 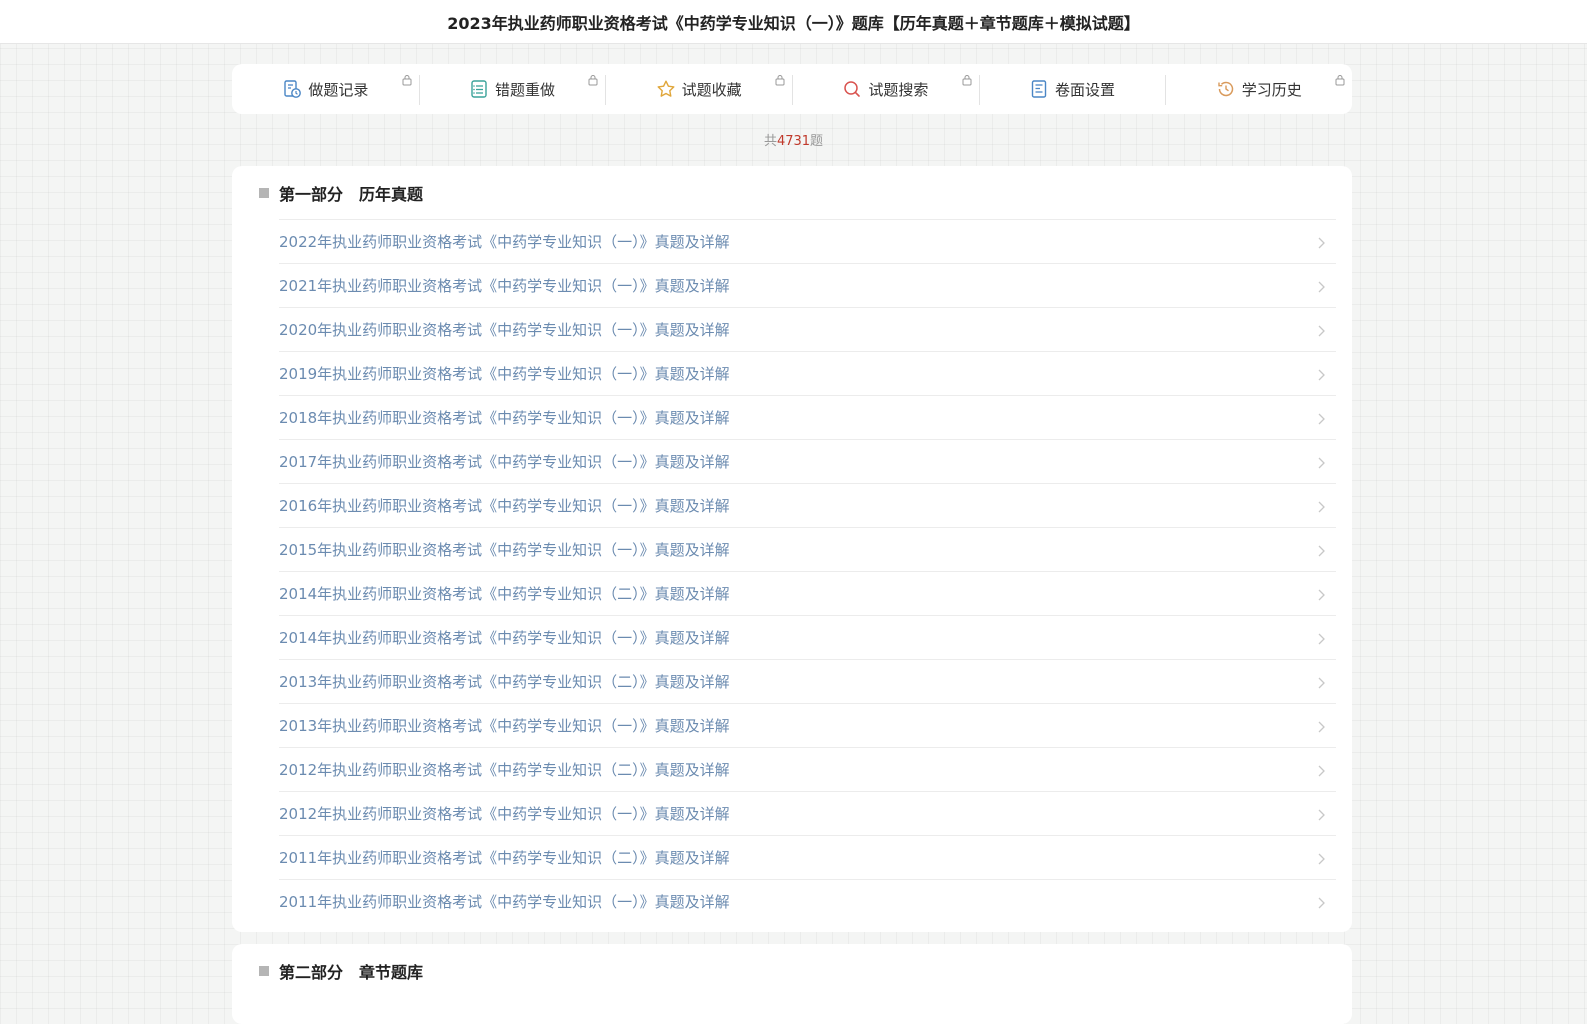 What do you see at coordinates (898, 89) in the screenshot?
I see `tool-label: 试题搜索` at bounding box center [898, 89].